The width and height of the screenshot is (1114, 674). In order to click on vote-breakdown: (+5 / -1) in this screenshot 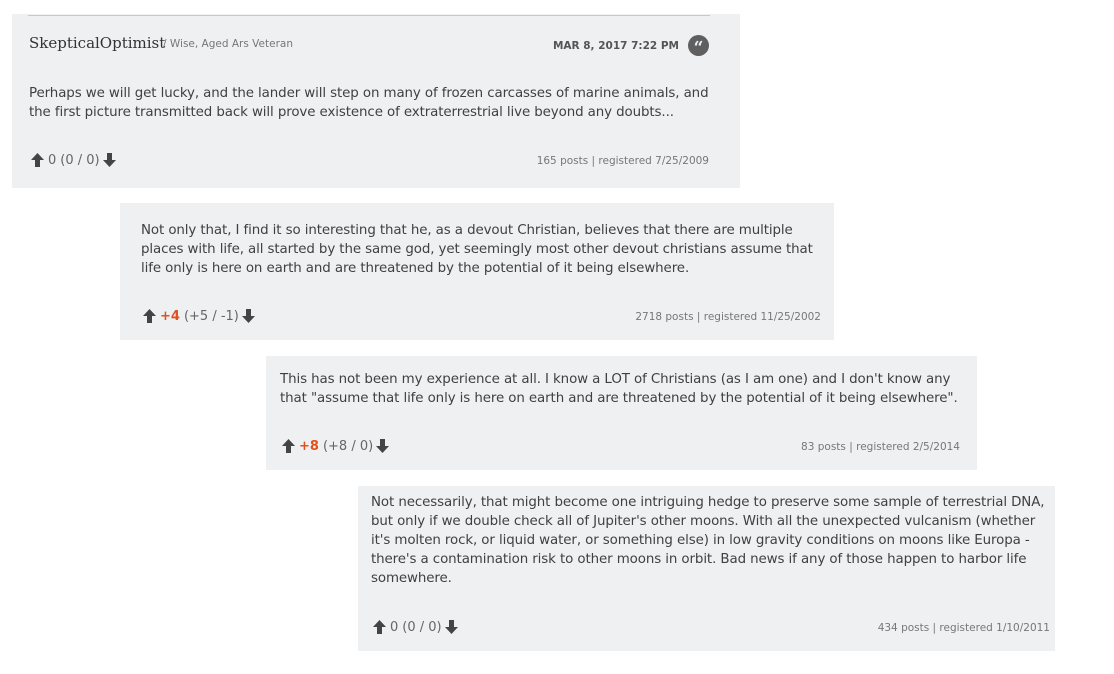, I will do `click(211, 316)`.